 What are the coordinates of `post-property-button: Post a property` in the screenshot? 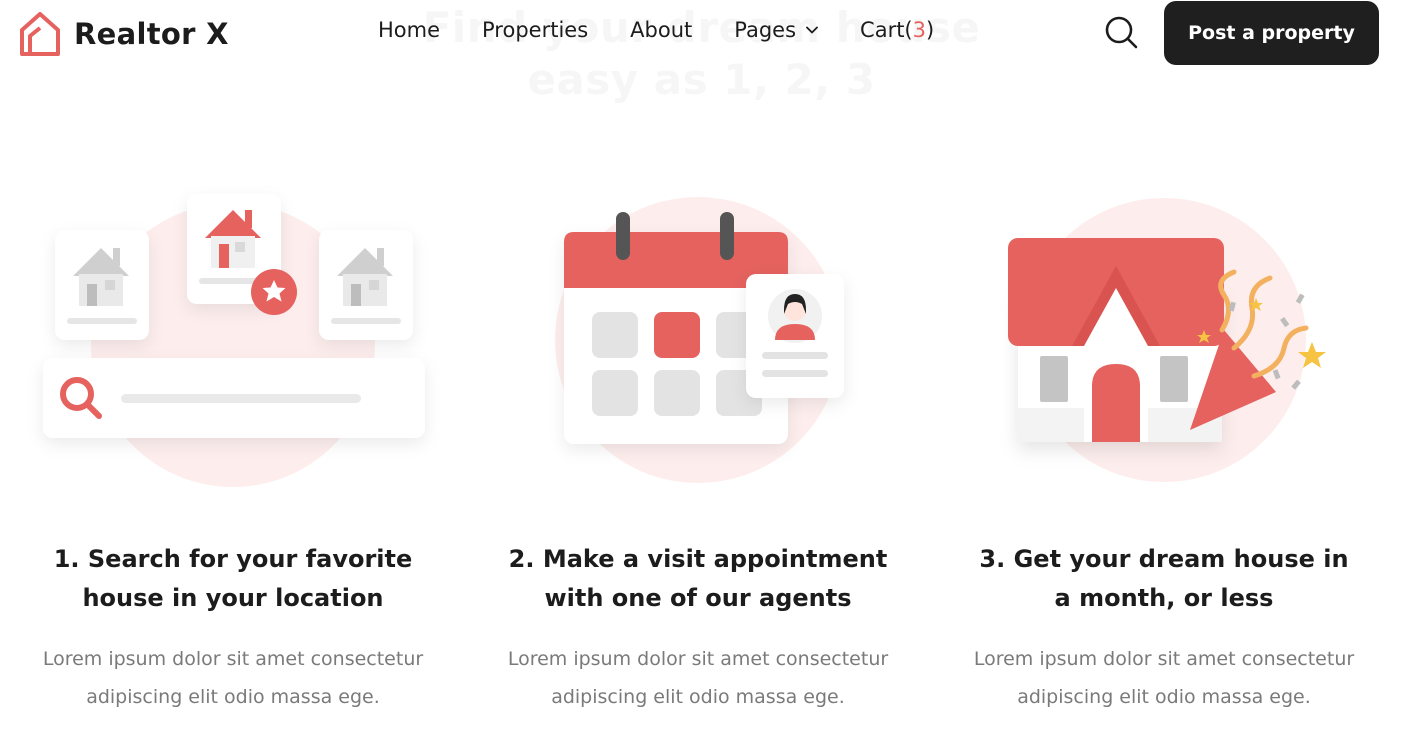 It's located at (1271, 33).